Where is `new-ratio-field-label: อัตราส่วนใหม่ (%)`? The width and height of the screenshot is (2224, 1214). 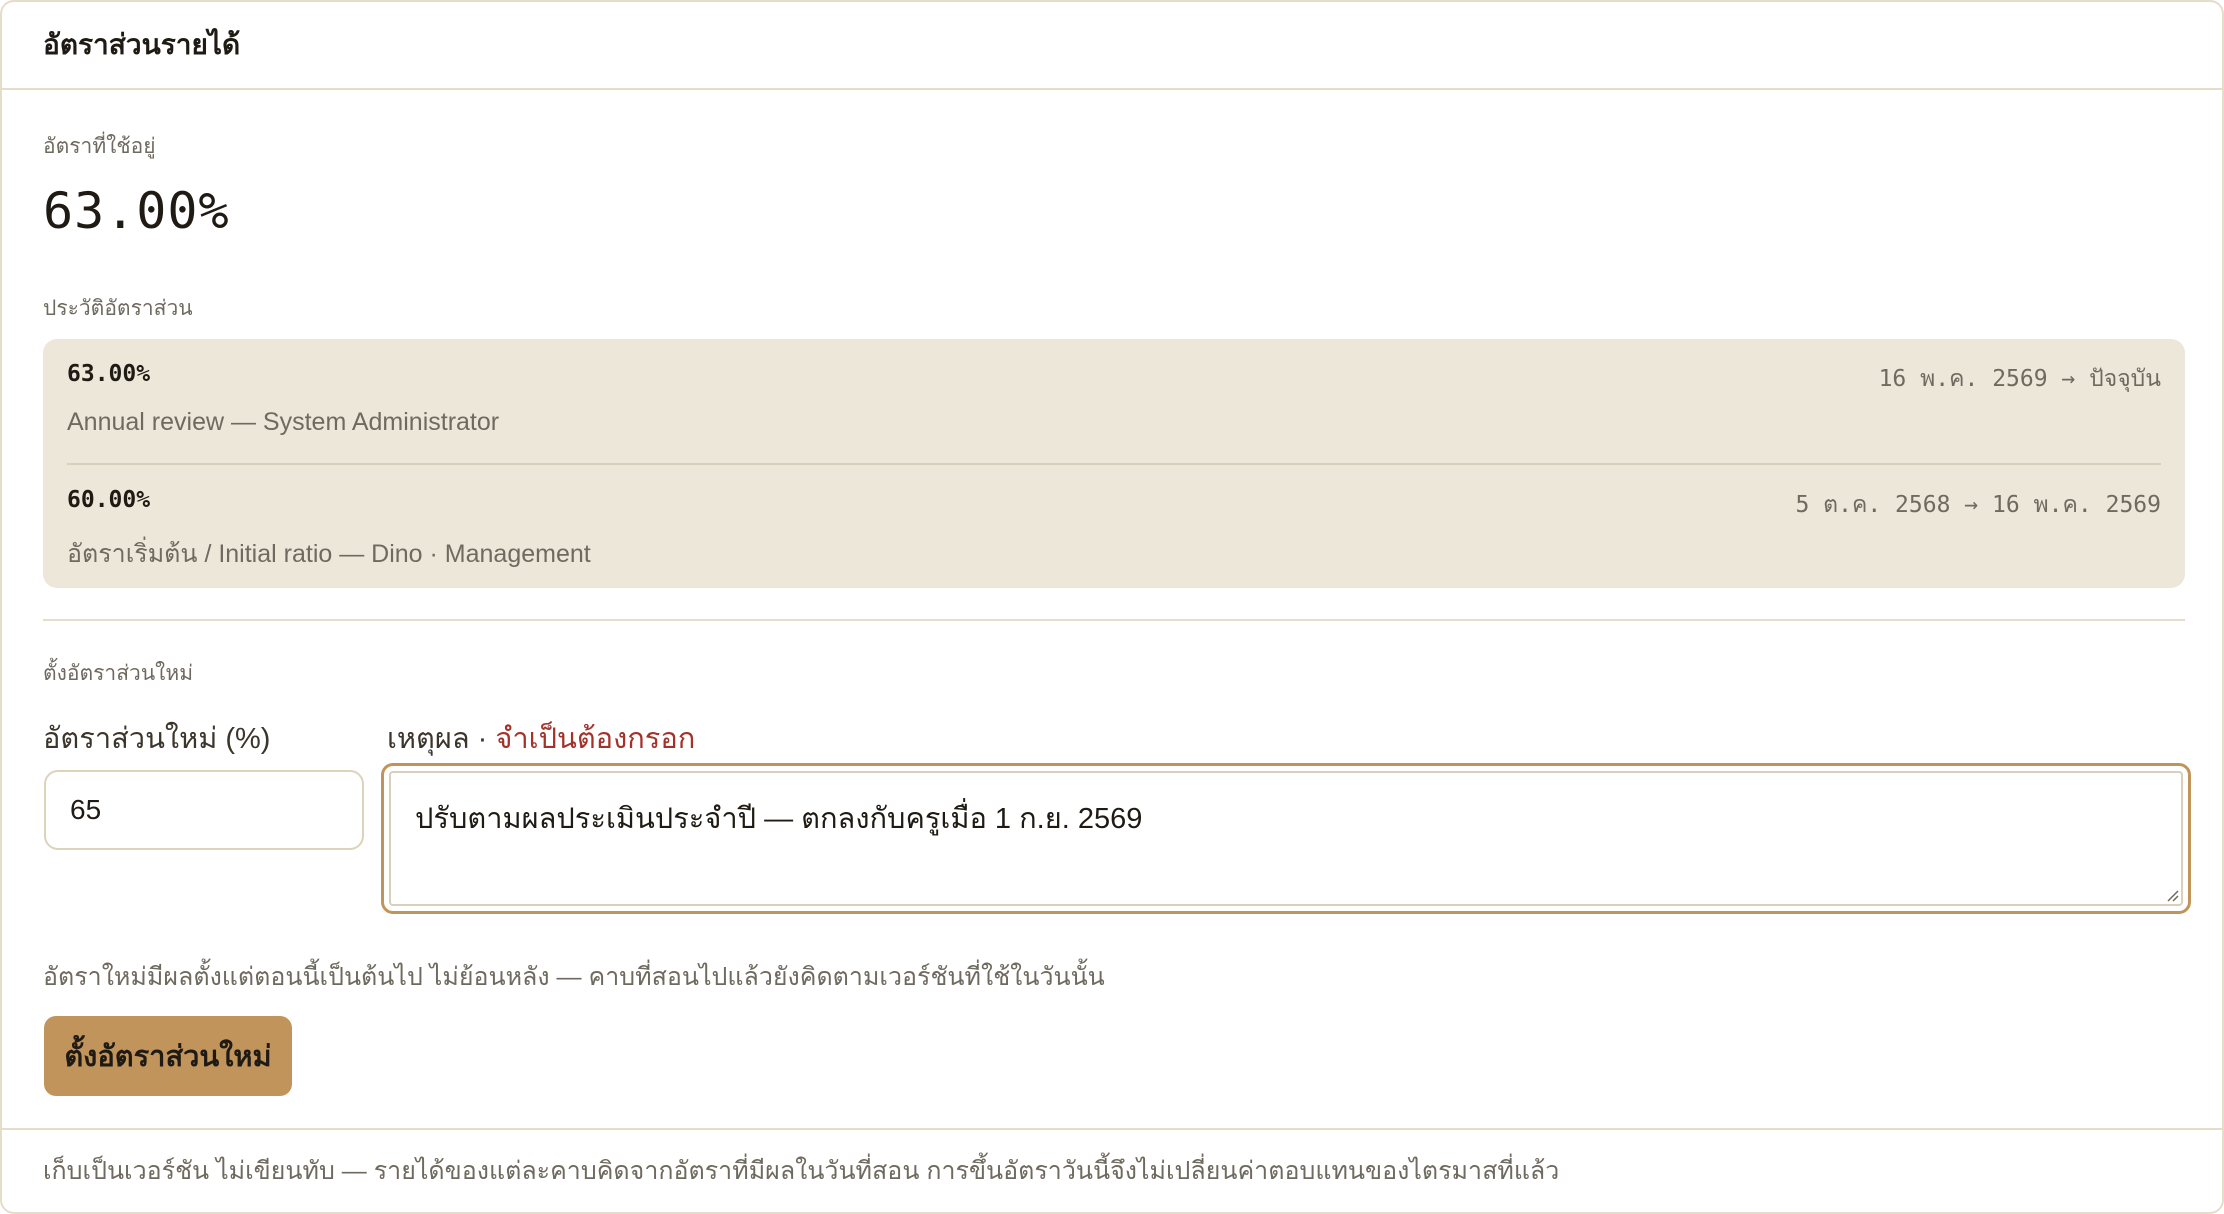 new-ratio-field-label: อัตราส่วนใหม่ (%) is located at coordinates (157, 739).